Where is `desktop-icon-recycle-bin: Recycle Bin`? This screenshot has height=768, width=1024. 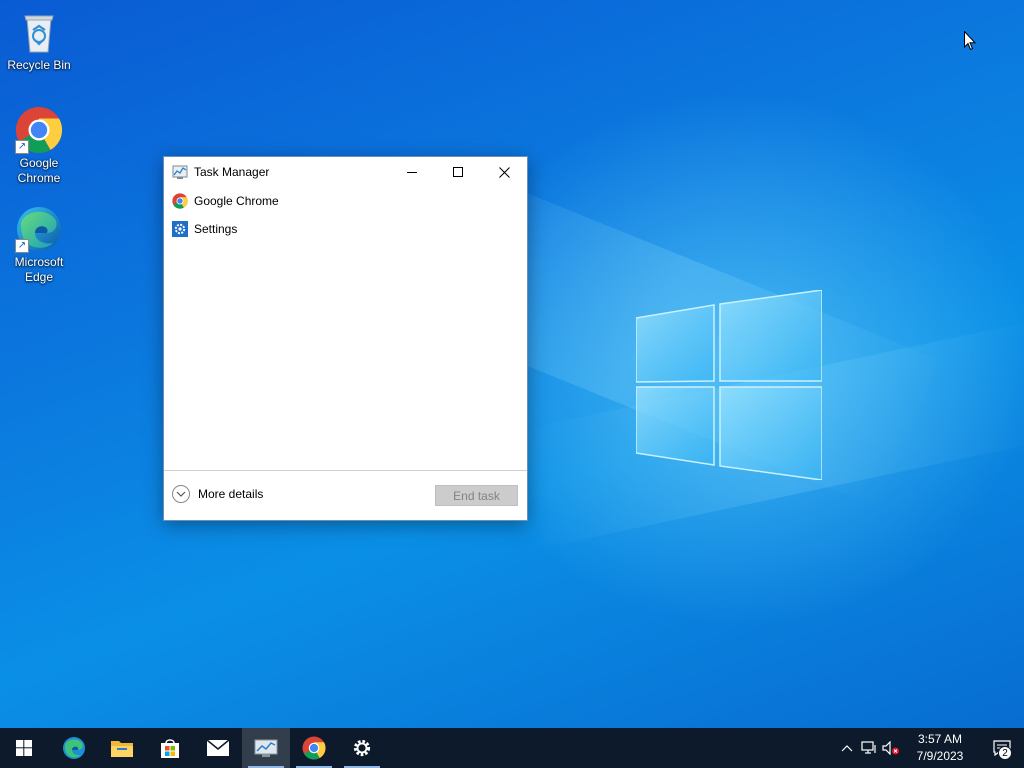
desktop-icon-recycle-bin: Recycle Bin is located at coordinates (39, 40).